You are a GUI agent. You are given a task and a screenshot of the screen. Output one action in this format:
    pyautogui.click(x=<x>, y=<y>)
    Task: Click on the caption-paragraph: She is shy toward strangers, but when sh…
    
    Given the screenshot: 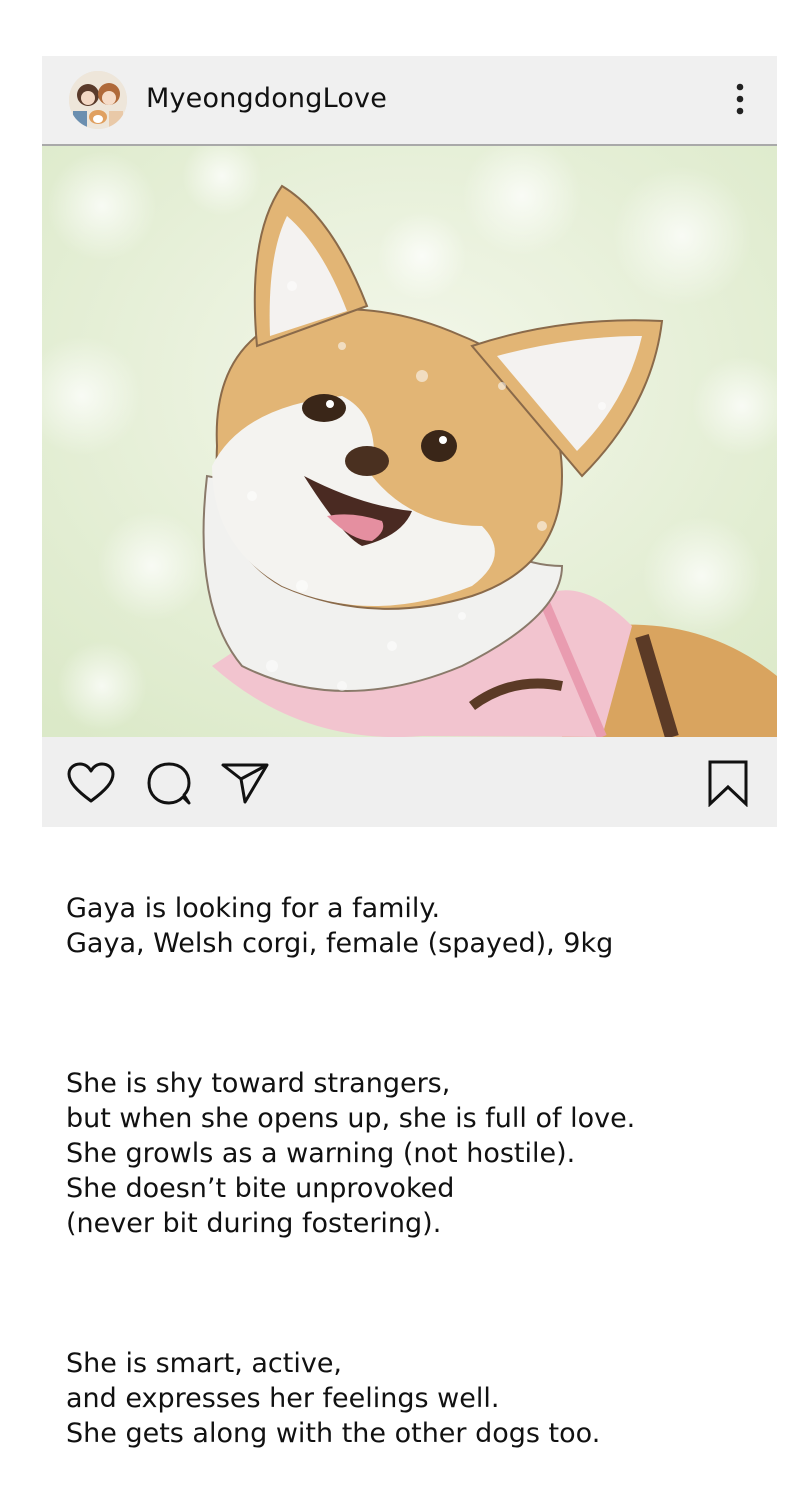 What is the action you would take?
    pyautogui.click(x=351, y=1153)
    